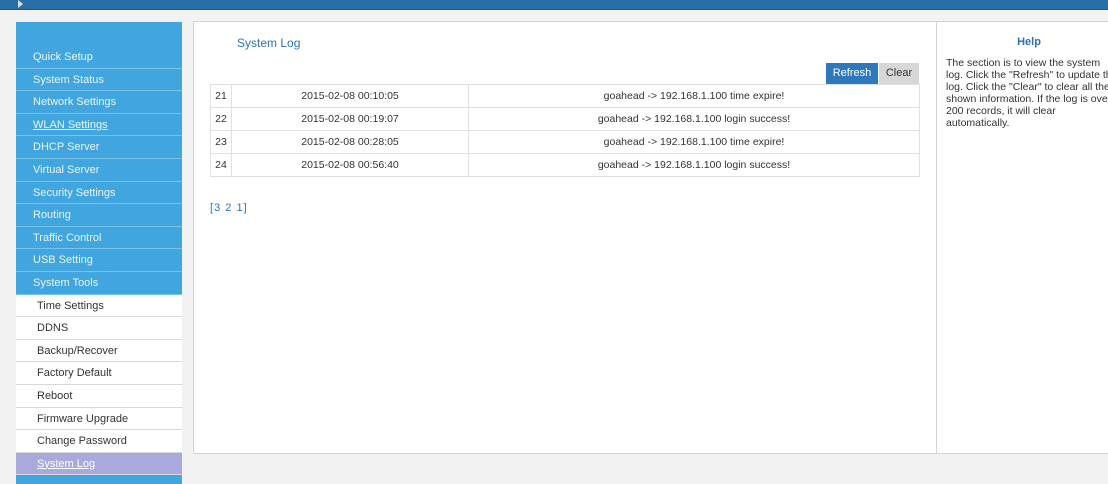 This screenshot has height=484, width=1108. I want to click on page-title: System Log, so click(269, 43).